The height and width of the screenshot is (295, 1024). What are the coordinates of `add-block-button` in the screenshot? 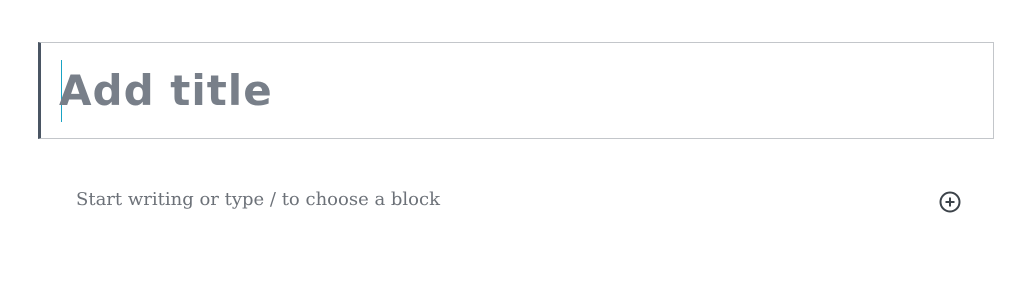 It's located at (950, 202).